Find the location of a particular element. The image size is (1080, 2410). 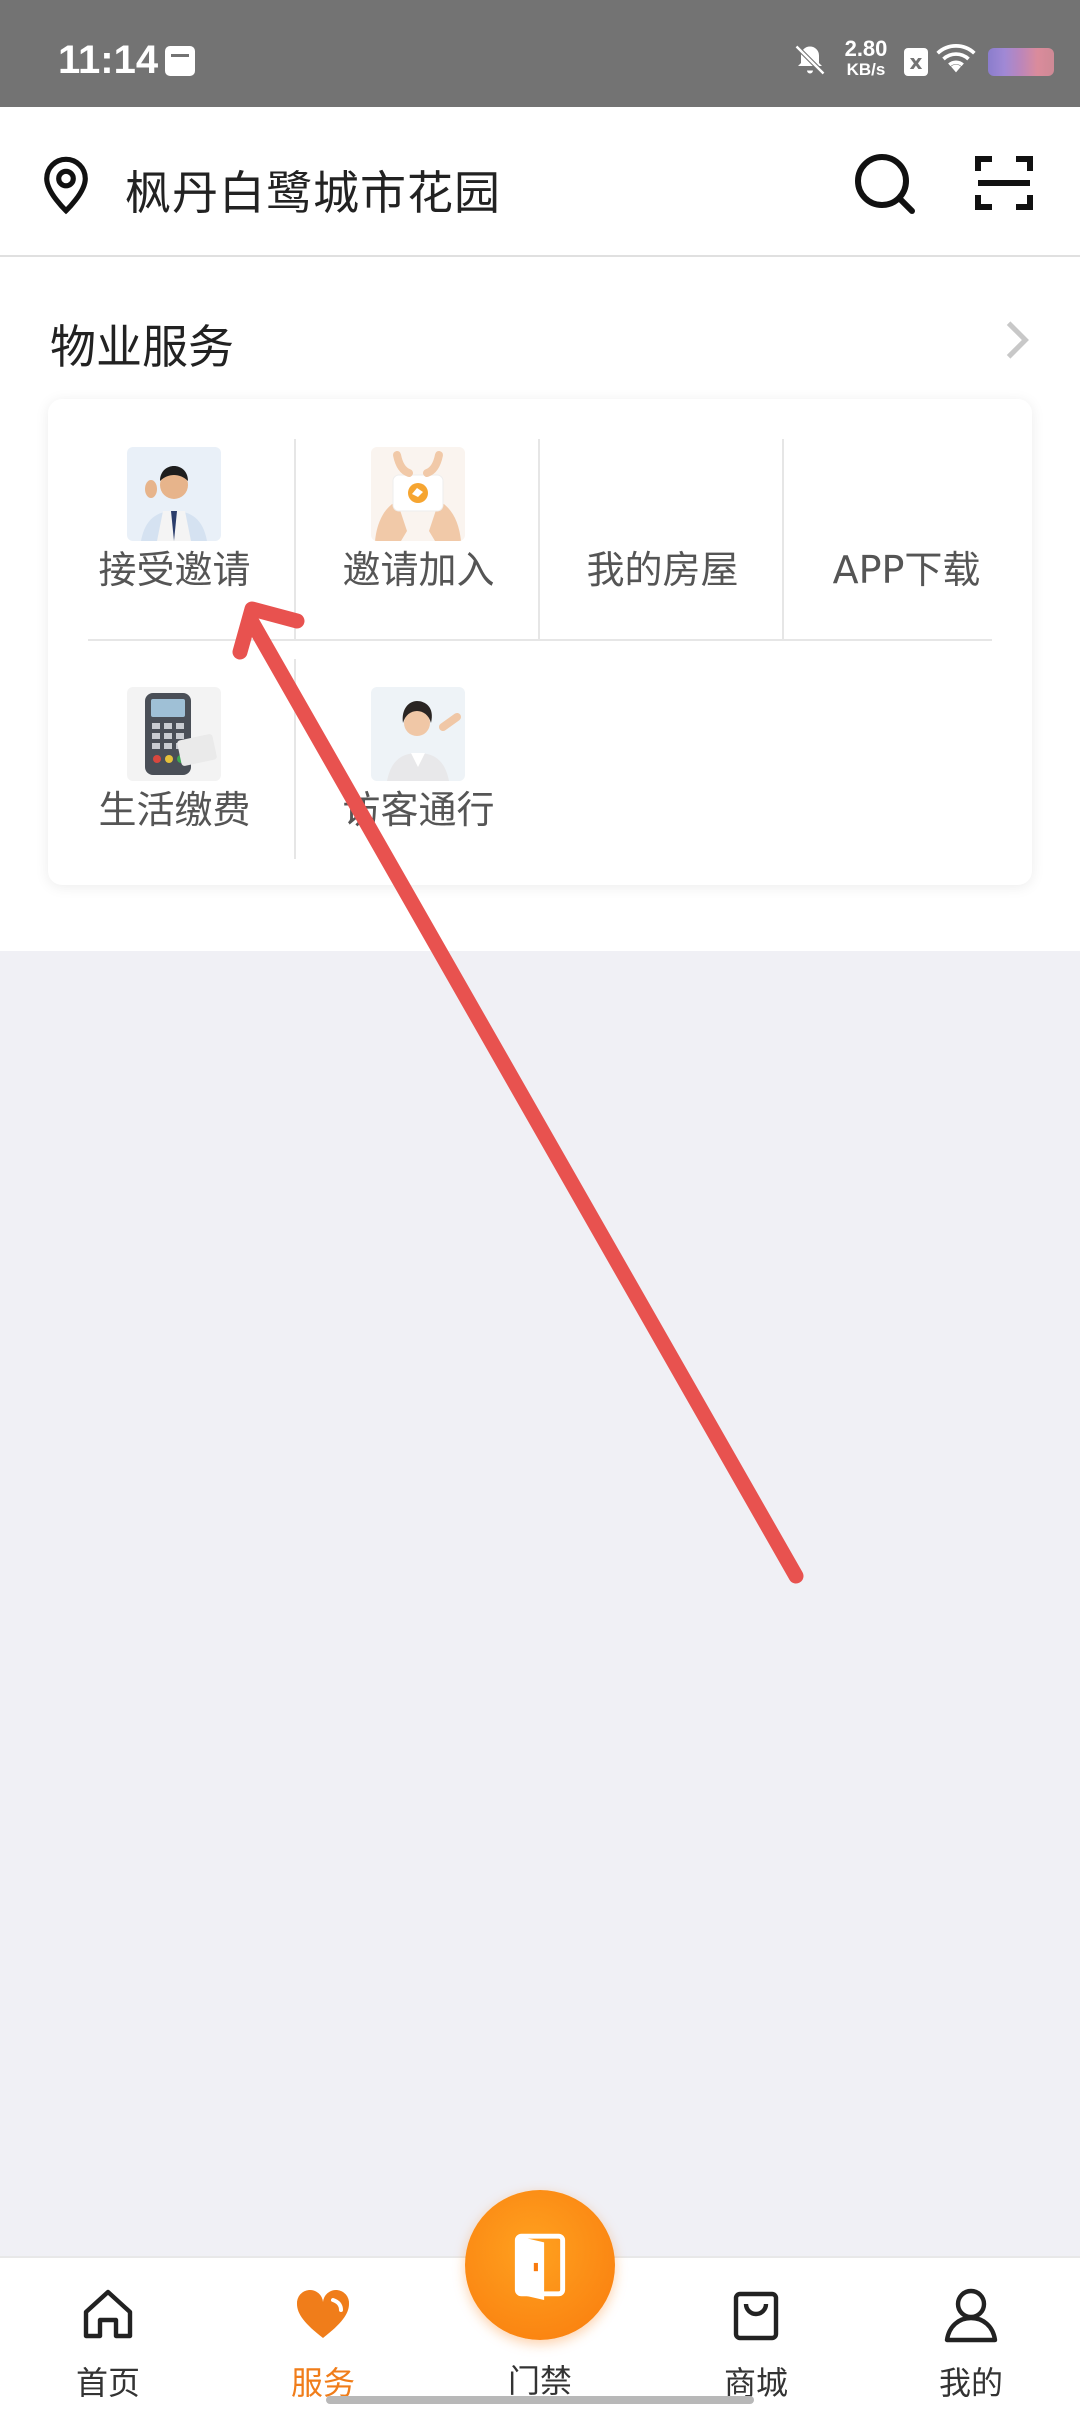

service-accept-invitation: 接受邀请 is located at coordinates (174, 499).